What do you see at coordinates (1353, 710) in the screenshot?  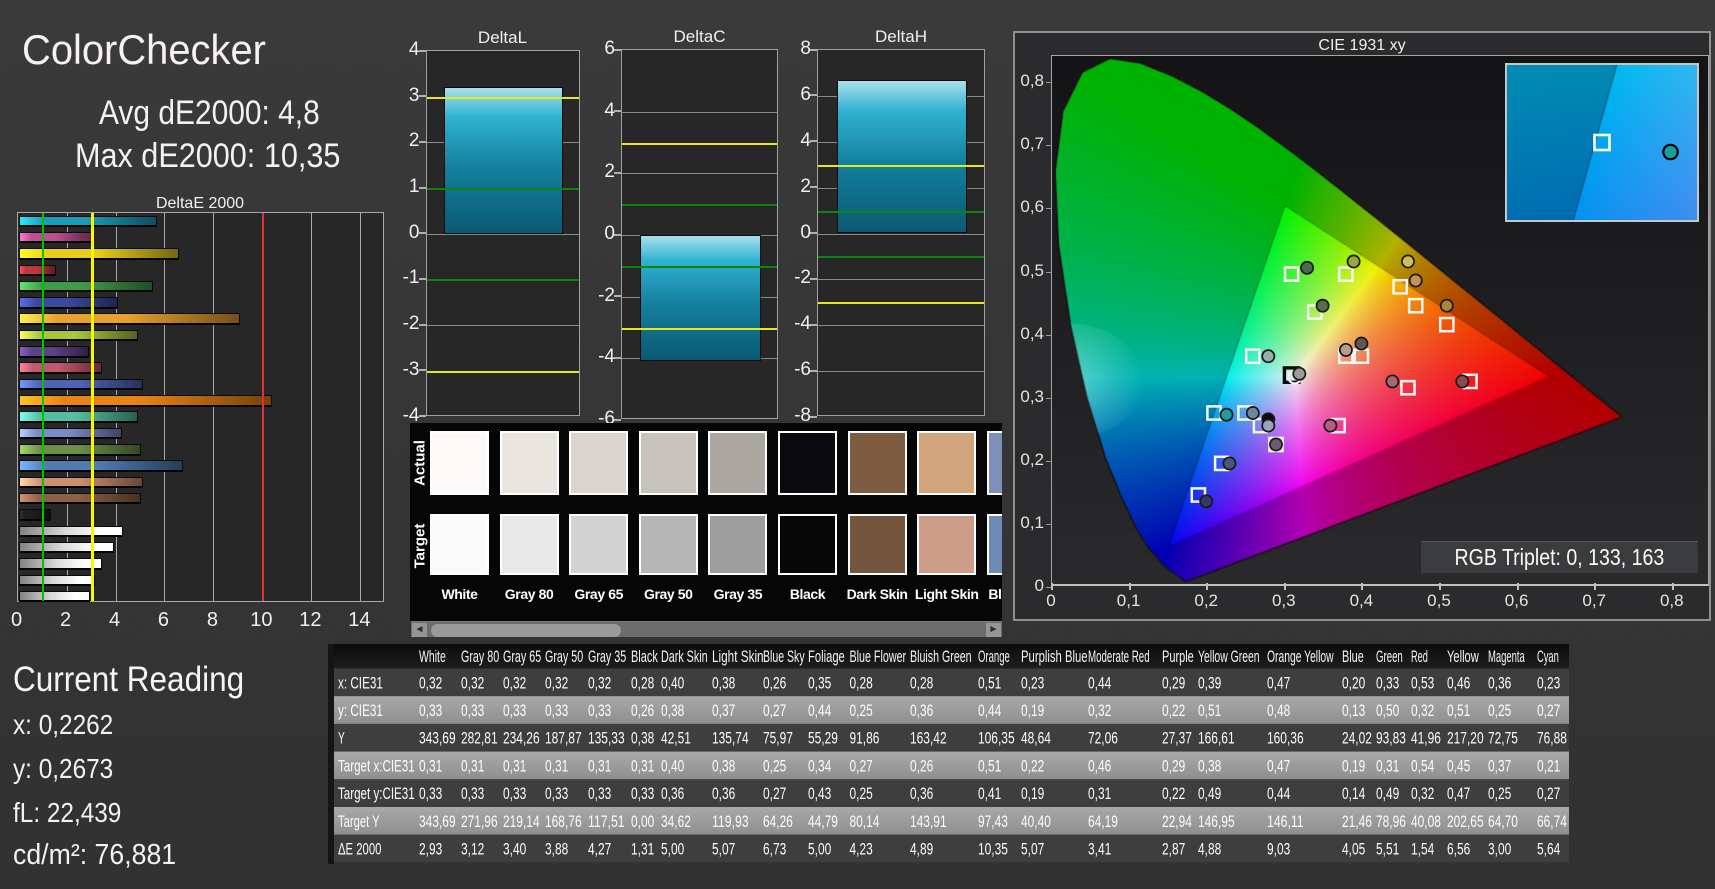 I see `svg-text: 0,13` at bounding box center [1353, 710].